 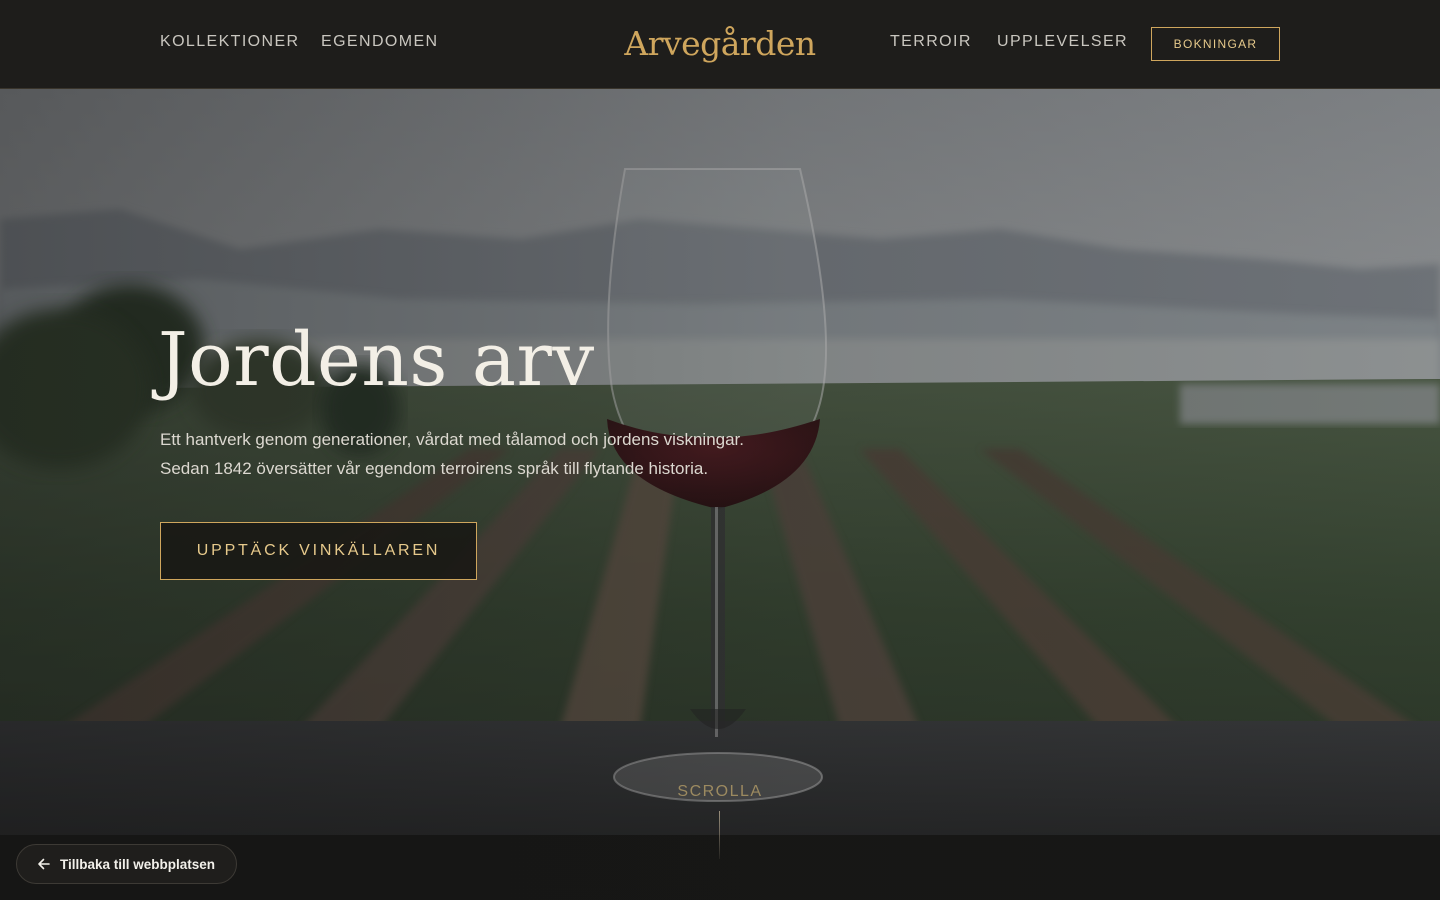 I want to click on nav-link-upplevelser: UPPLEVELSER, so click(x=1062, y=42).